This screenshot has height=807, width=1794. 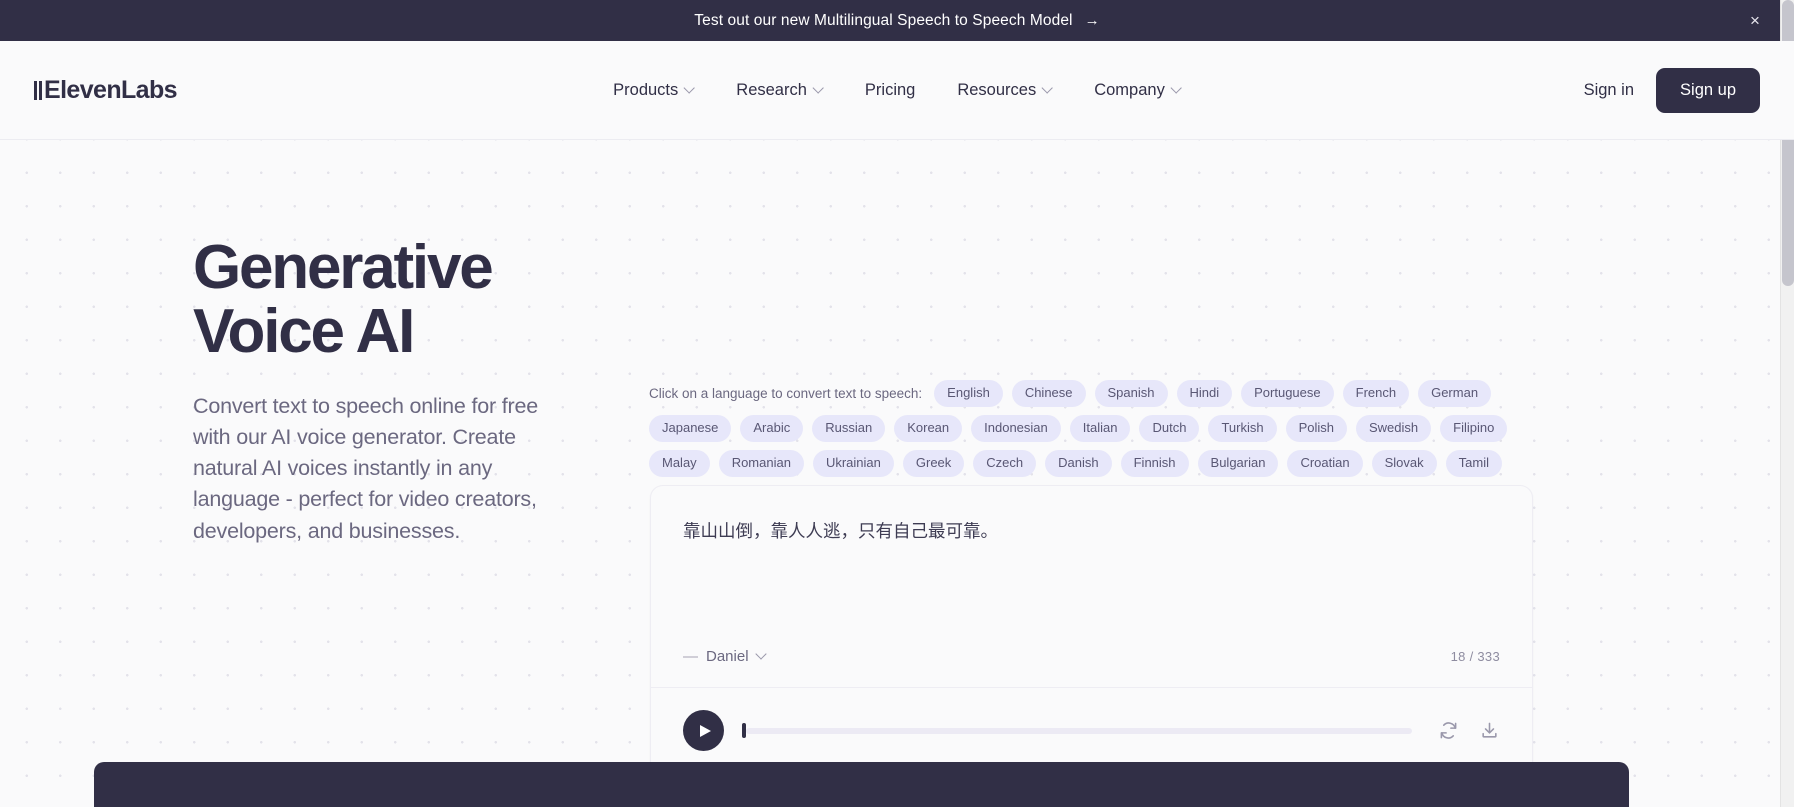 What do you see at coordinates (1204, 393) in the screenshot?
I see `language-chip-hindi: Hindi` at bounding box center [1204, 393].